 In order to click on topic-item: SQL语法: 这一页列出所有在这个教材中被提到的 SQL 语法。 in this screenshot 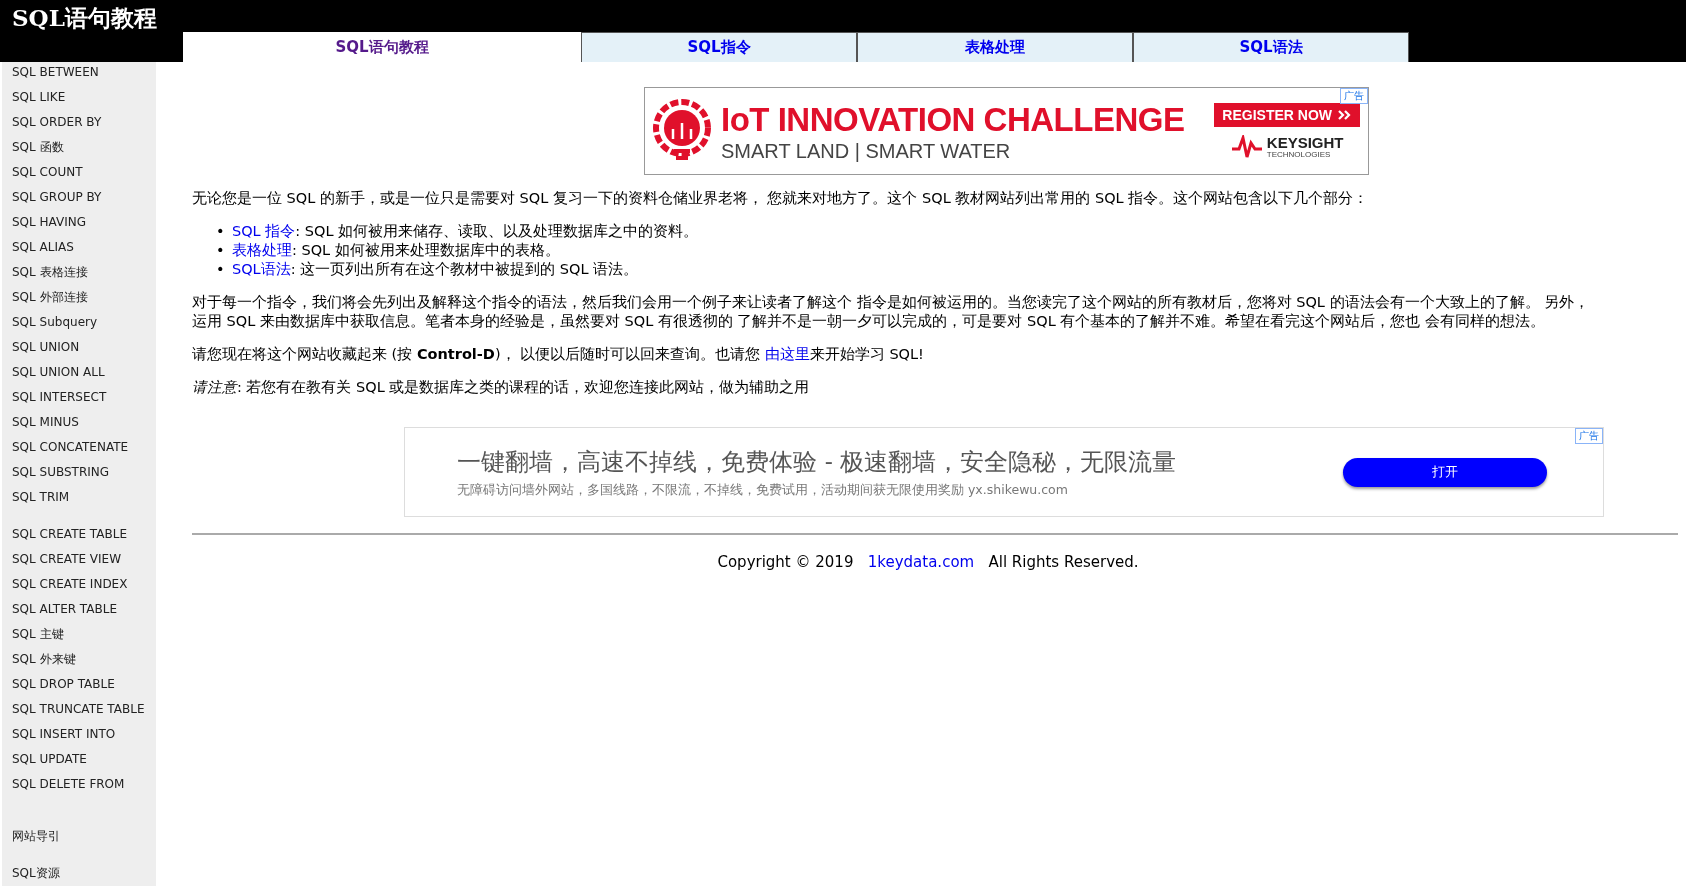, I will do `click(435, 269)`.